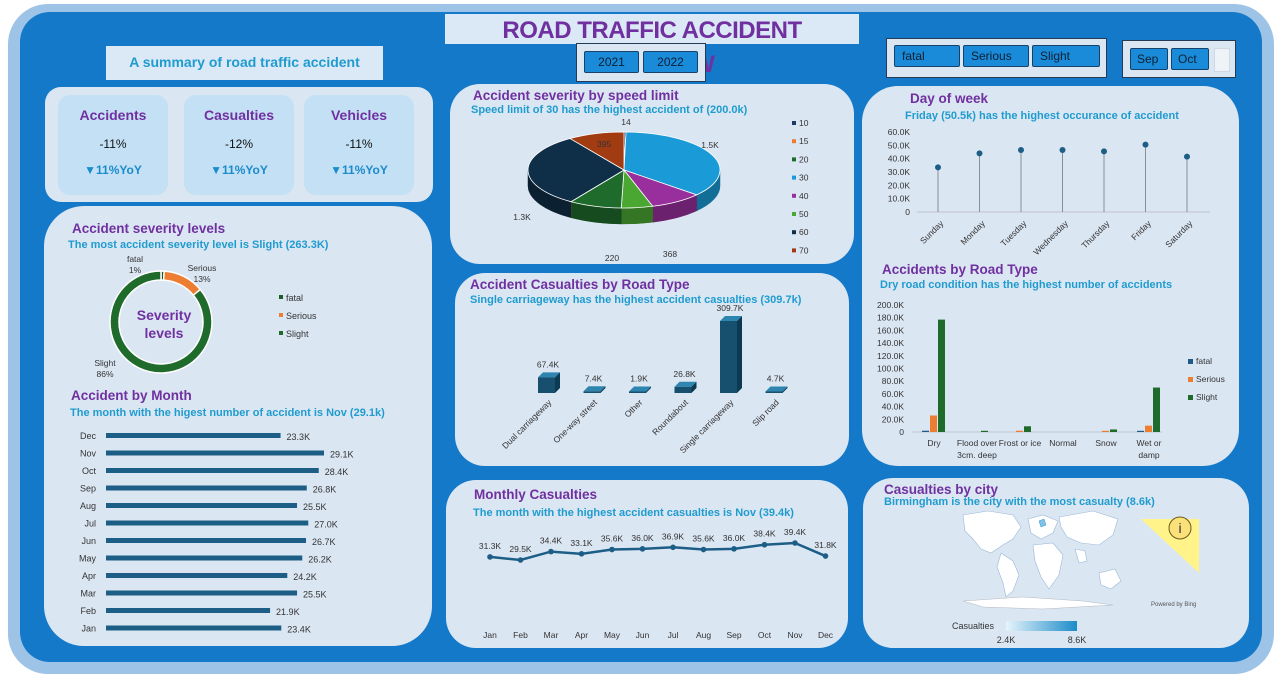  I want to click on year-filter-2021: 2021, so click(611, 62).